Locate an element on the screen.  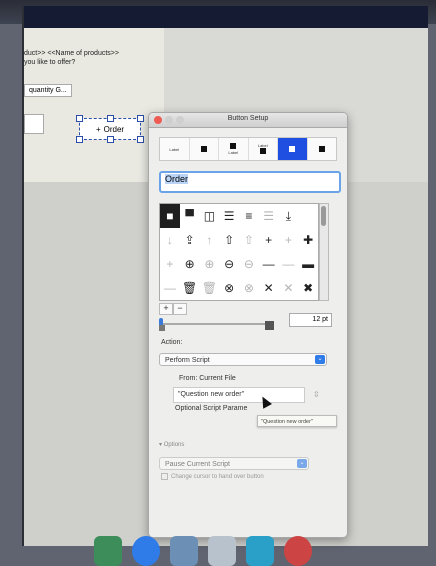
style-label-above-icon: Label is located at coordinates (263, 149).